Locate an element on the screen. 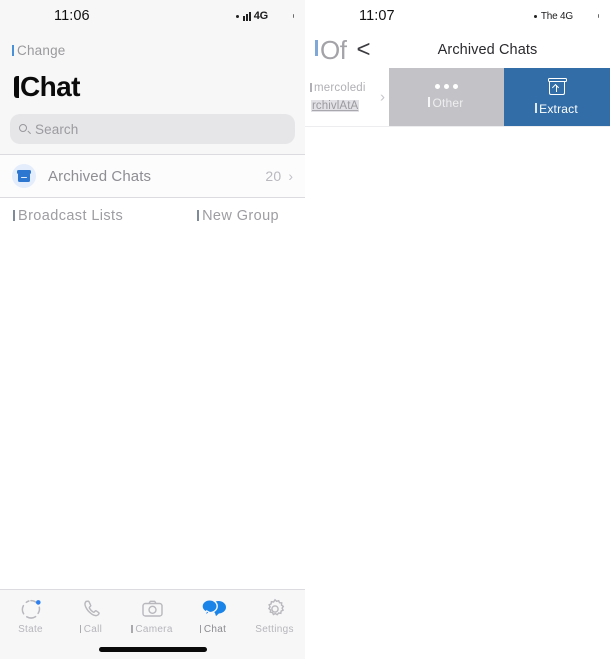  right-status-clock: 11:07 is located at coordinates (377, 16).